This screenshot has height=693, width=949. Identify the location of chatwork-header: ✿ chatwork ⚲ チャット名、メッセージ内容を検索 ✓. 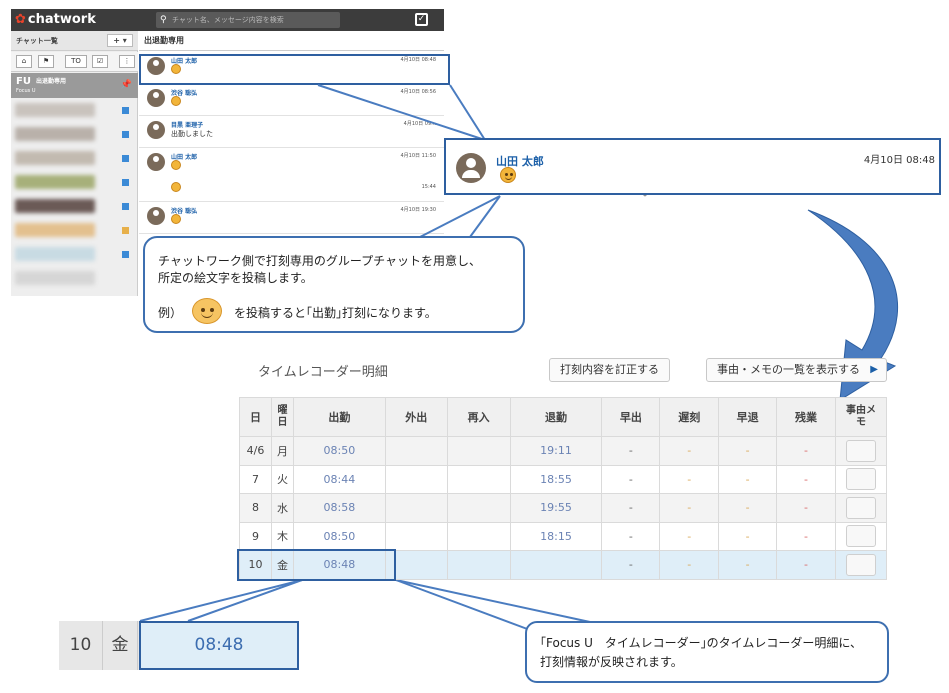
(227, 20).